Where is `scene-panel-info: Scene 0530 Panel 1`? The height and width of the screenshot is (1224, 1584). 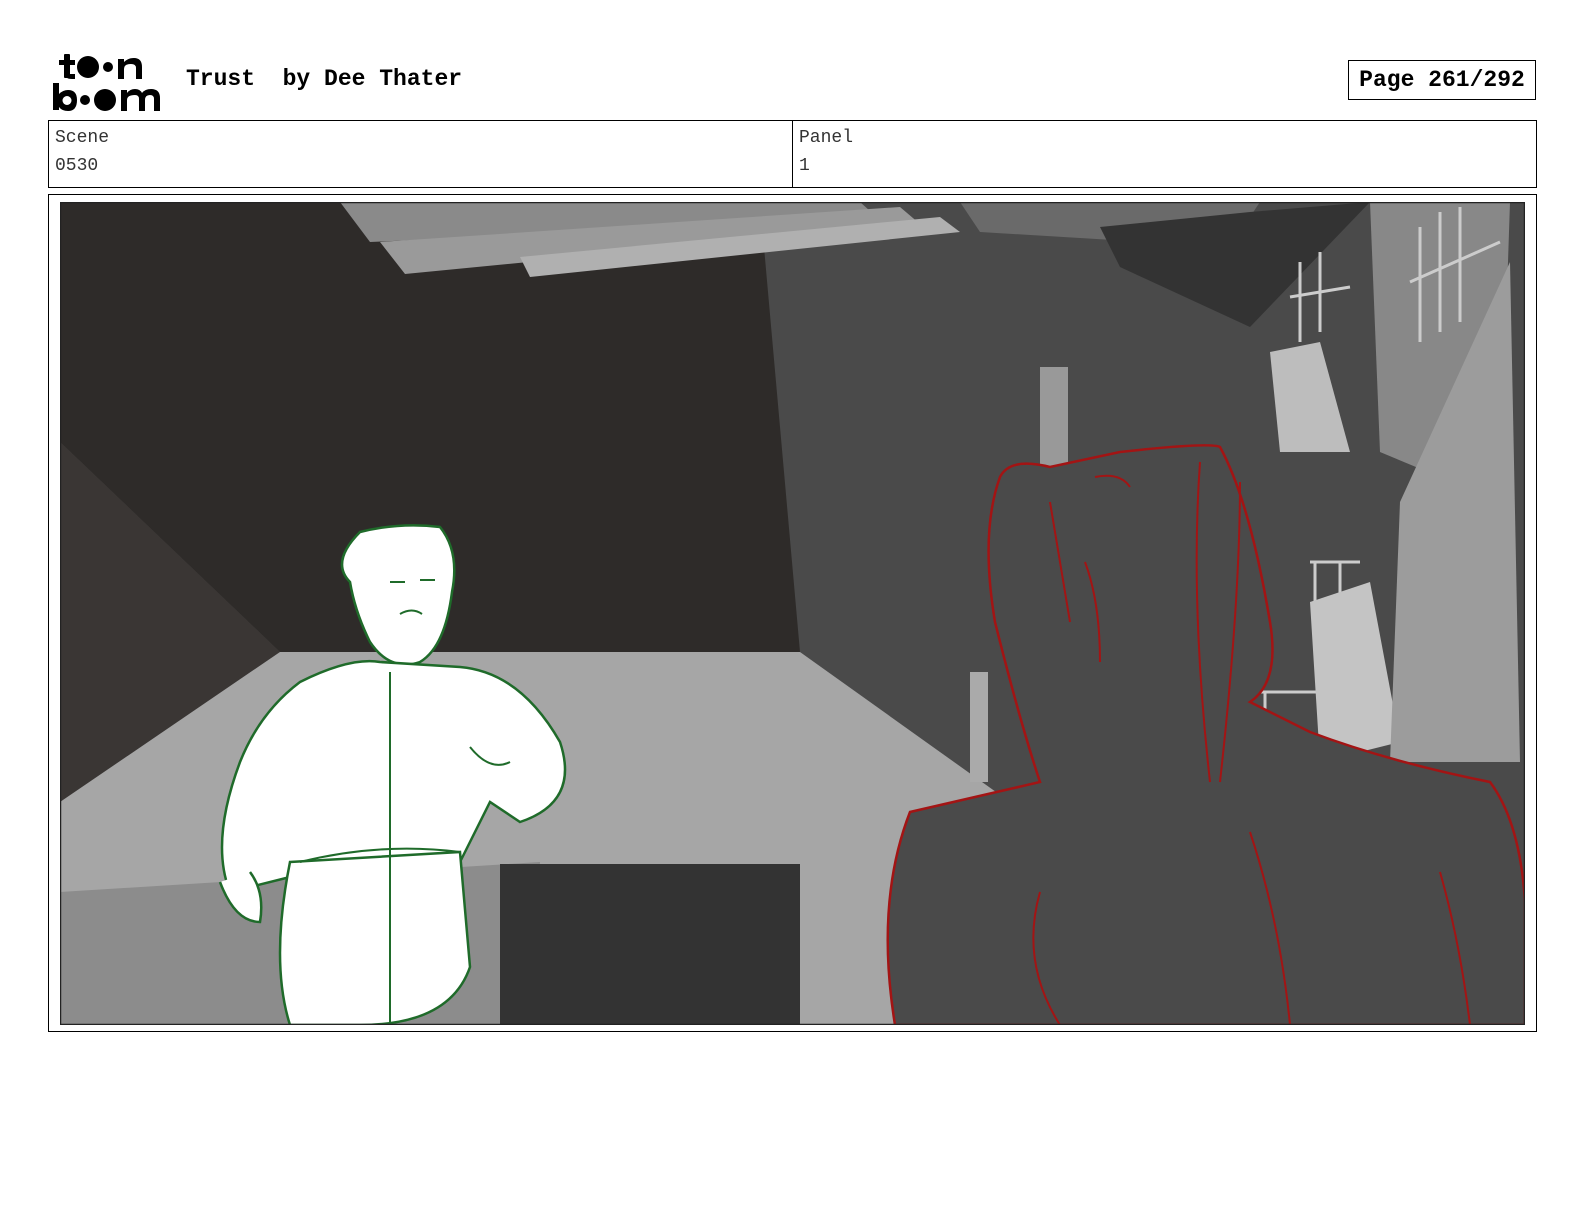
scene-panel-info: Scene 0530 Panel 1 is located at coordinates (792, 154).